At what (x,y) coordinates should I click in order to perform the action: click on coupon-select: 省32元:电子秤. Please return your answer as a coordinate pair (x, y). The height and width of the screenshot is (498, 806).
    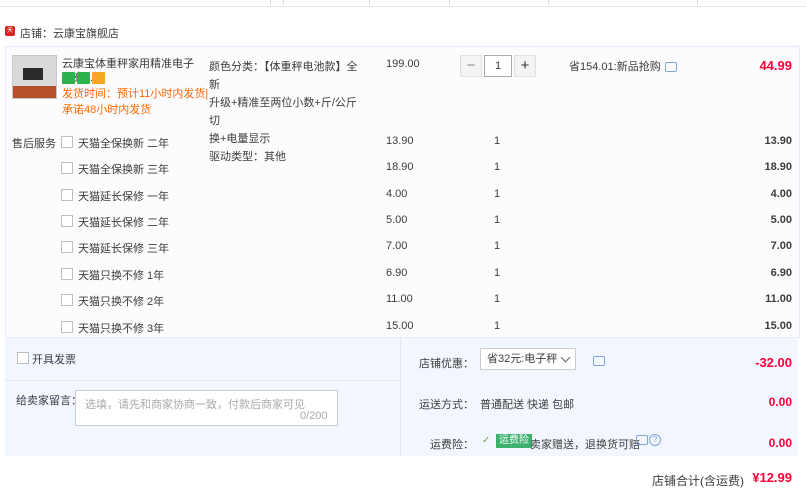
    Looking at the image, I should click on (528, 359).